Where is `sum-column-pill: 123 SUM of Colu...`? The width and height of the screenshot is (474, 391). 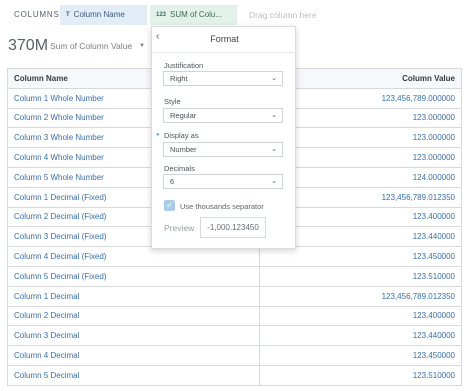
sum-column-pill: 123 SUM of Colu... is located at coordinates (193, 15).